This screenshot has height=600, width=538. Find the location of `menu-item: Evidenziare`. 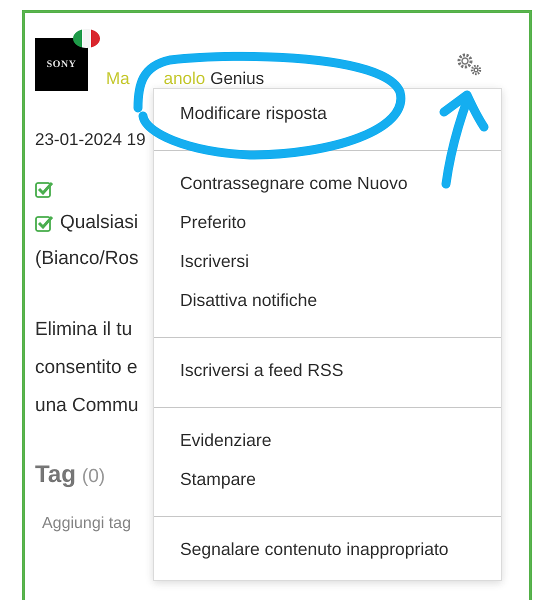

menu-item: Evidenziare is located at coordinates (327, 440).